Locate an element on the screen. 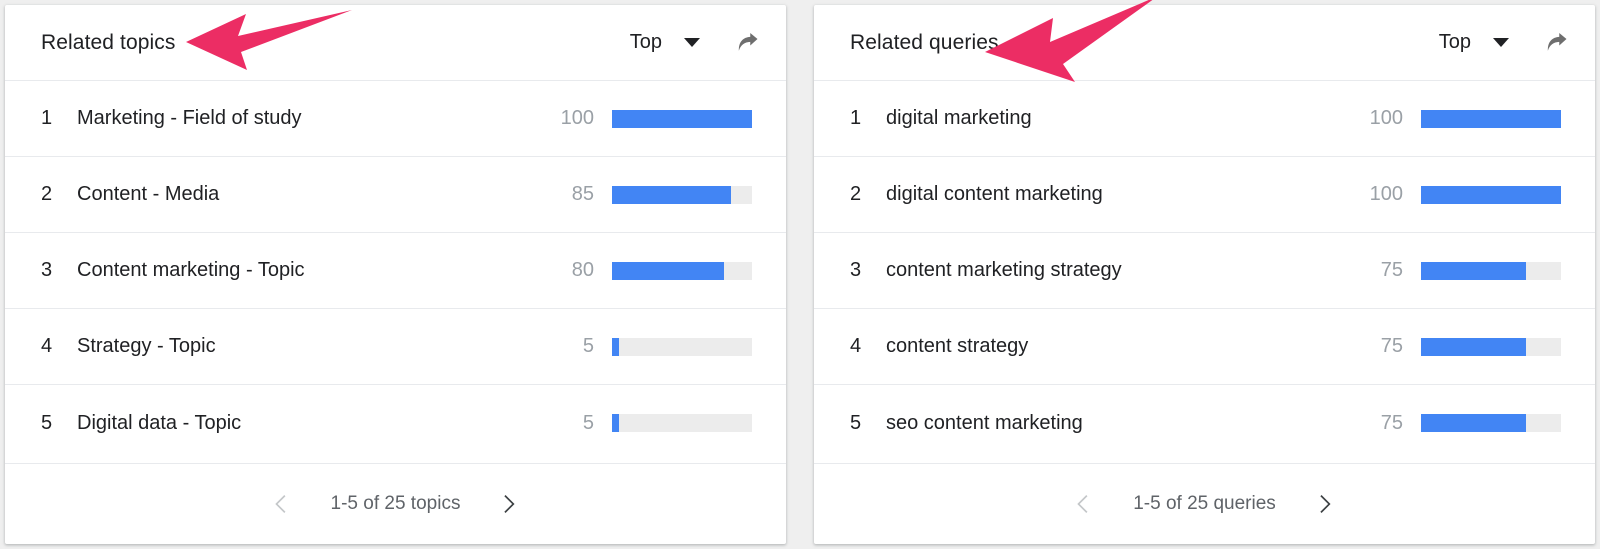 The image size is (1600, 549). list-item: 4 content strategy 75 is located at coordinates (1204, 347).